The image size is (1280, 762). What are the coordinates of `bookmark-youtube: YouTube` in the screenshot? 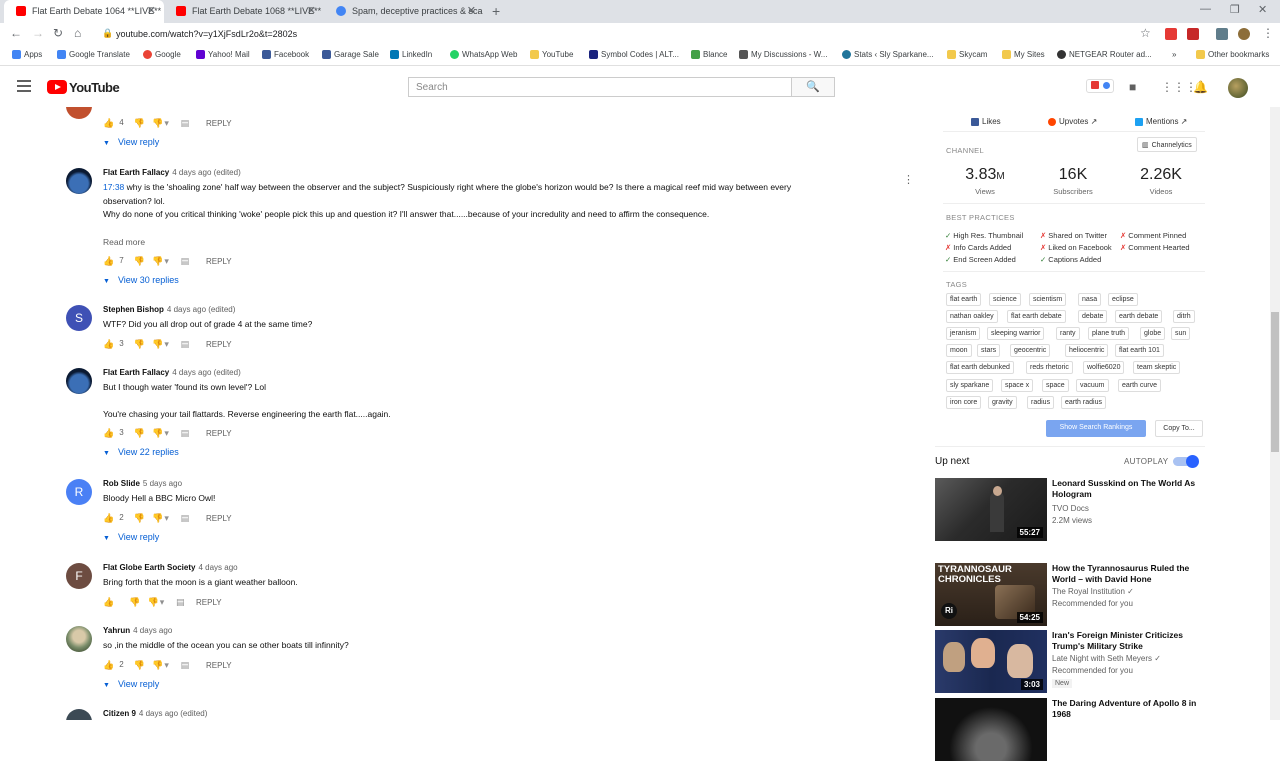 It's located at (551, 54).